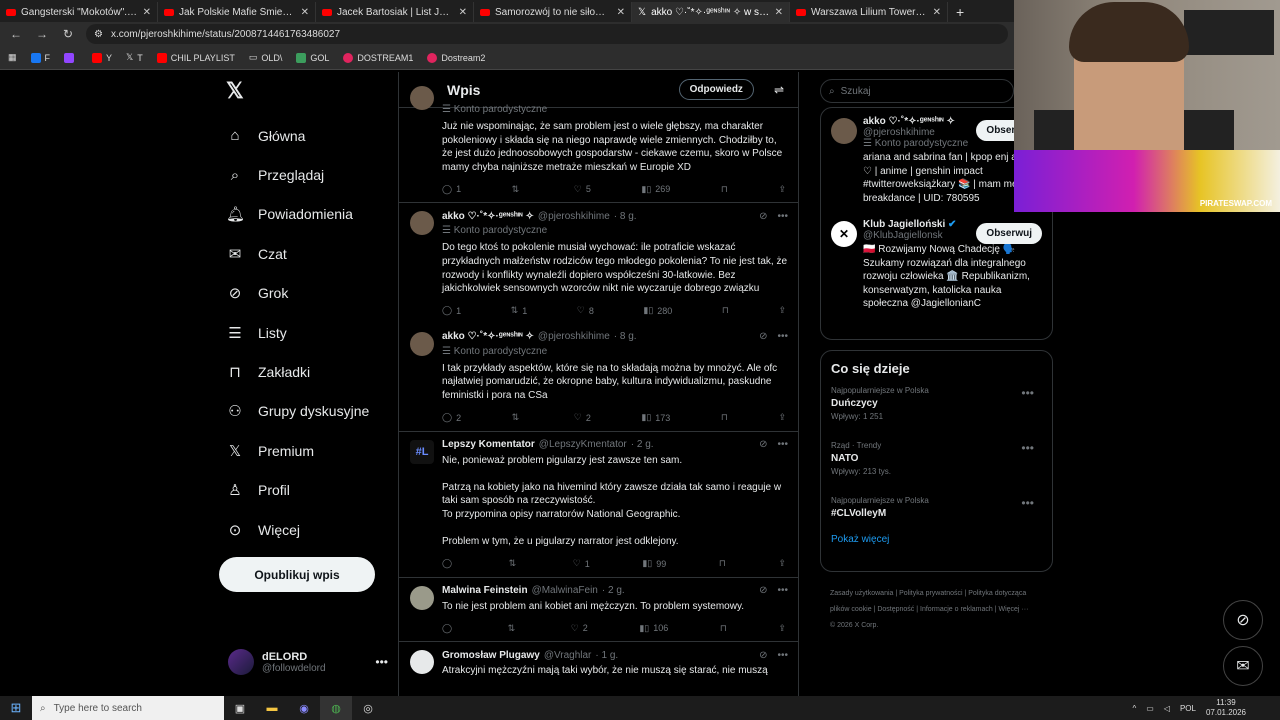 The width and height of the screenshot is (1280, 720). What do you see at coordinates (1226, 708) in the screenshot?
I see `clock: 11:39 07.01.2026` at bounding box center [1226, 708].